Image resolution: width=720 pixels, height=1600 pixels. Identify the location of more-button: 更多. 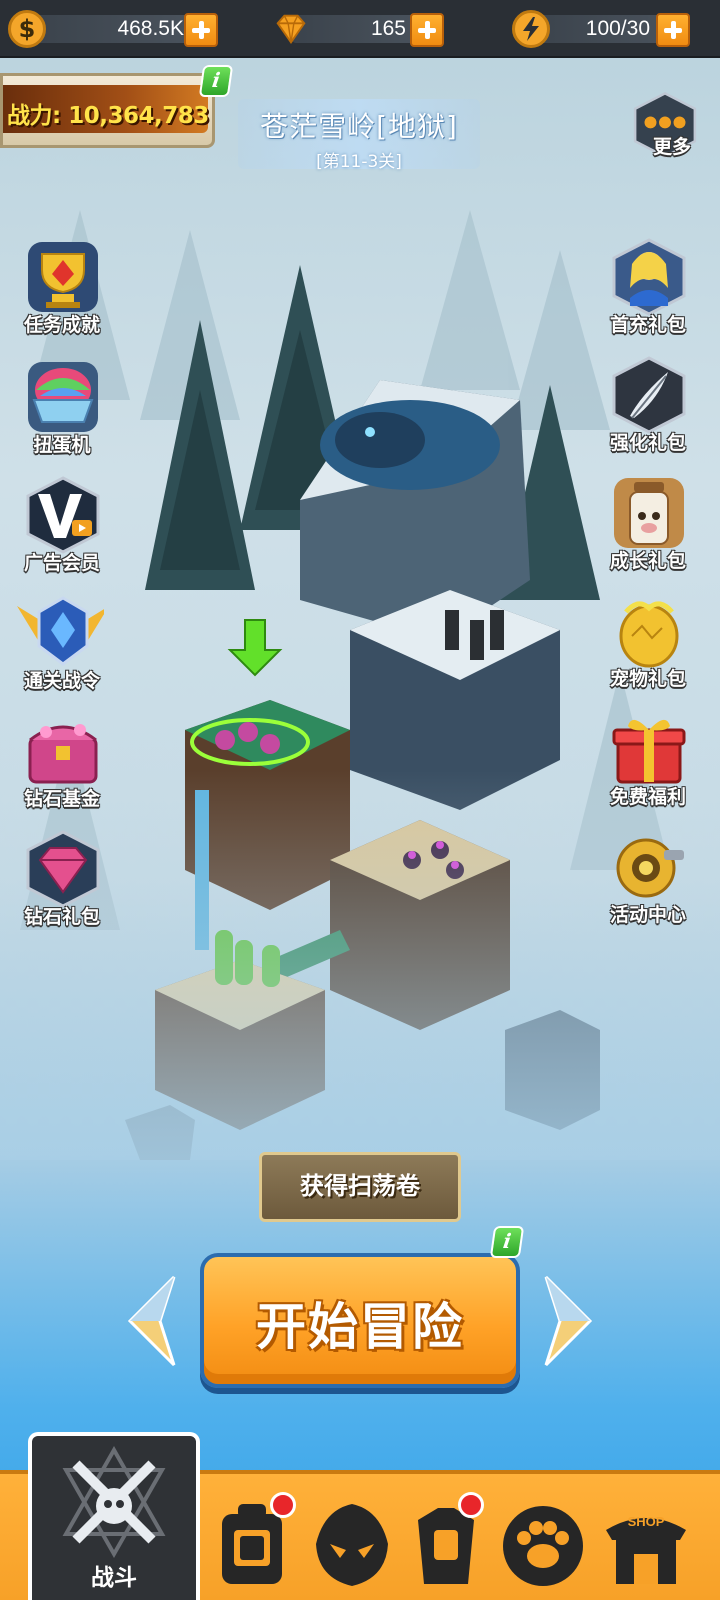
(666, 142).